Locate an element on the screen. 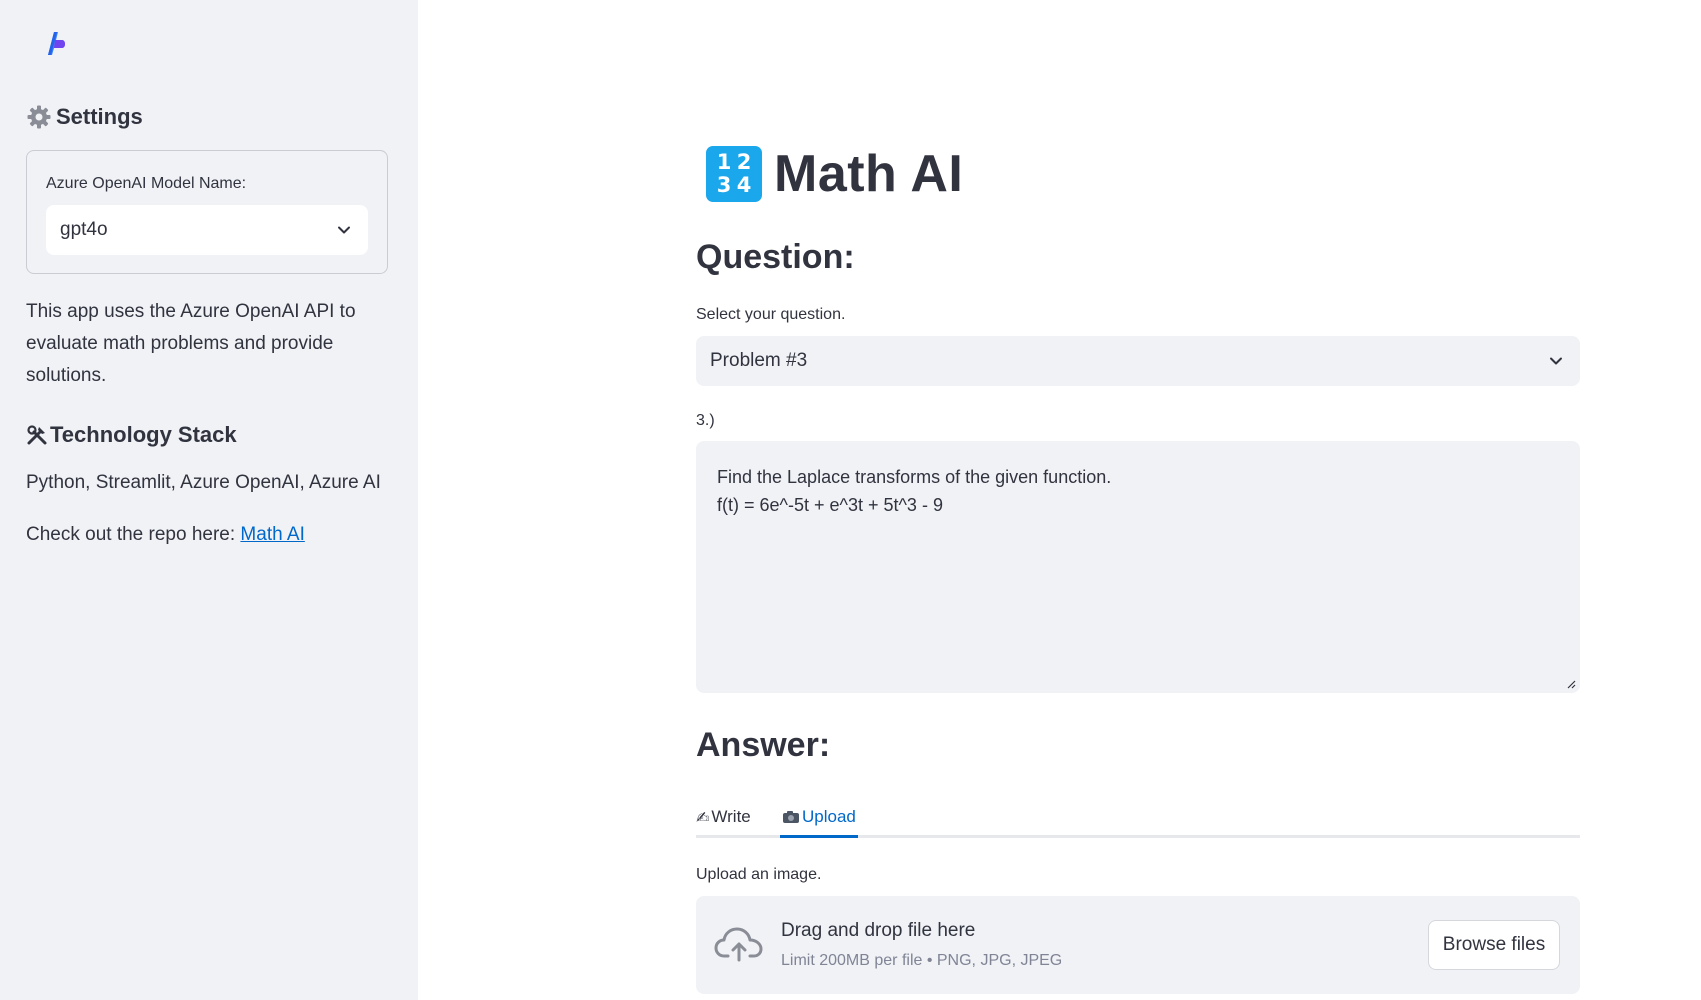 Image resolution: width=1701 pixels, height=1000 pixels. active-tab-indicator is located at coordinates (819, 836).